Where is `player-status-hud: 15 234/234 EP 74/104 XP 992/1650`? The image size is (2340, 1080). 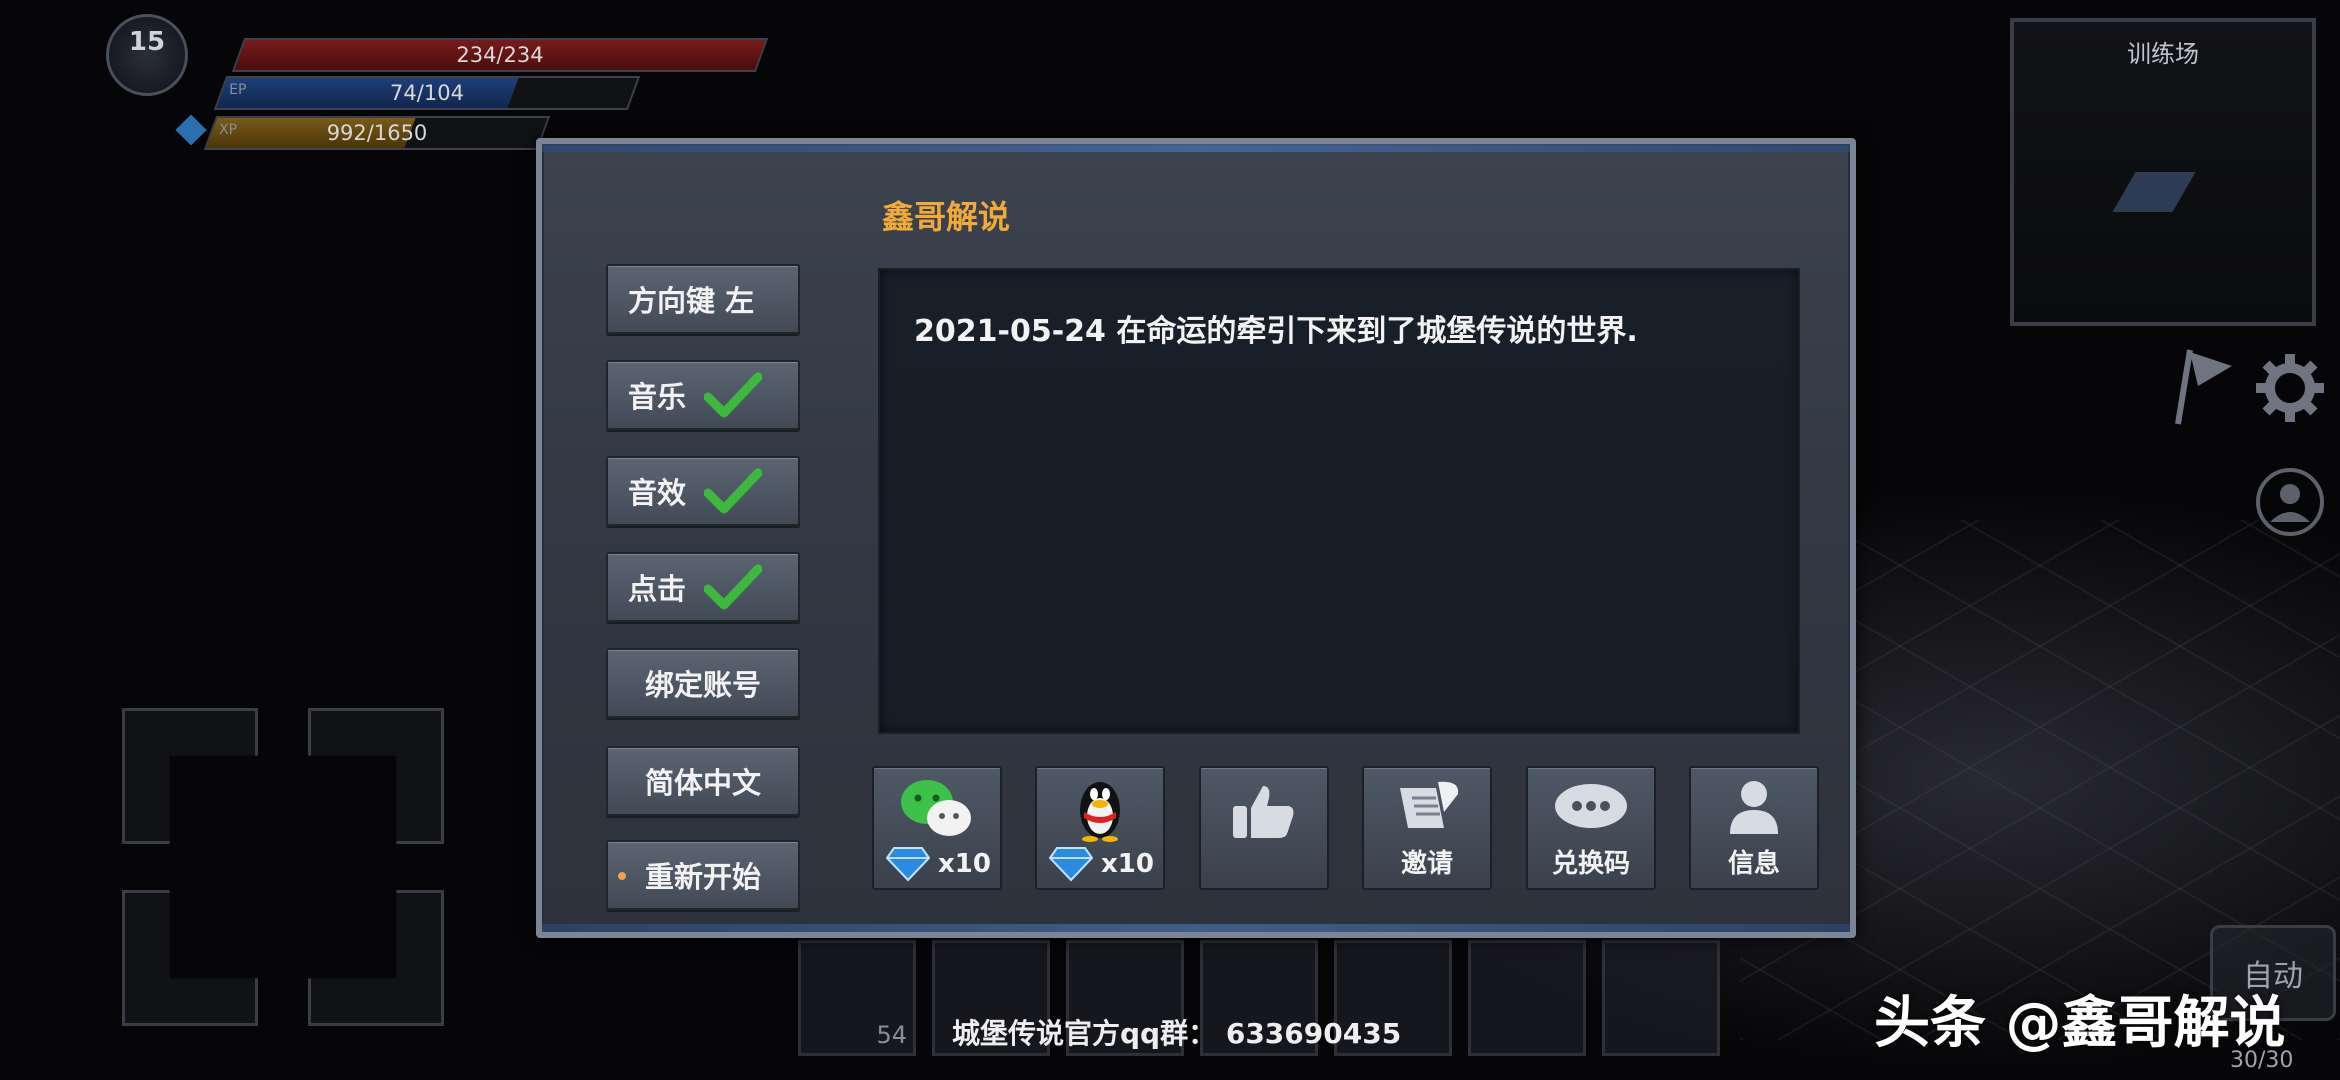 player-status-hud: 15 234/234 EP 74/104 XP 992/1650 is located at coordinates (428, 82).